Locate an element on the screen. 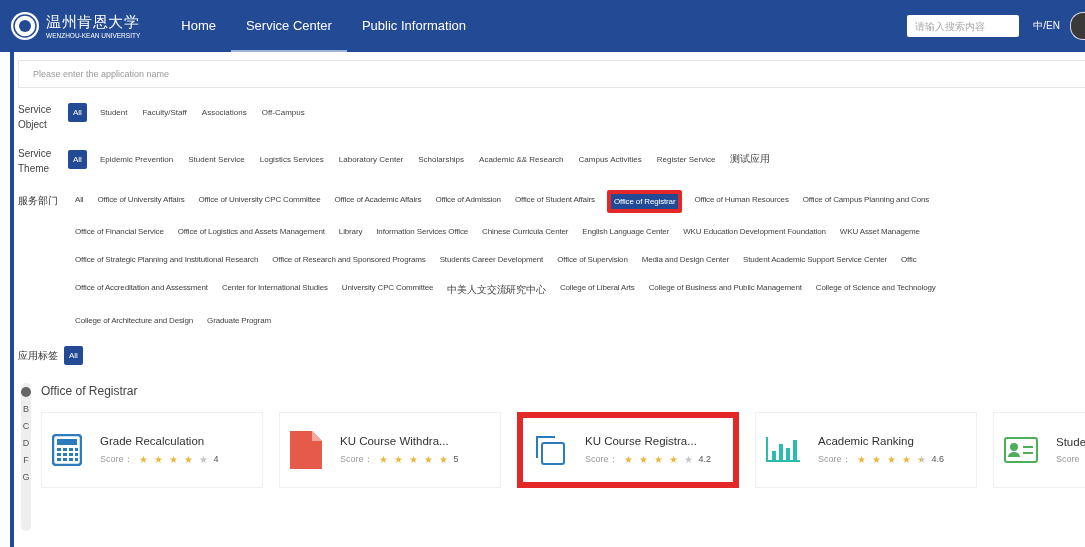  filter-chip: Students Career Development is located at coordinates (491, 259).